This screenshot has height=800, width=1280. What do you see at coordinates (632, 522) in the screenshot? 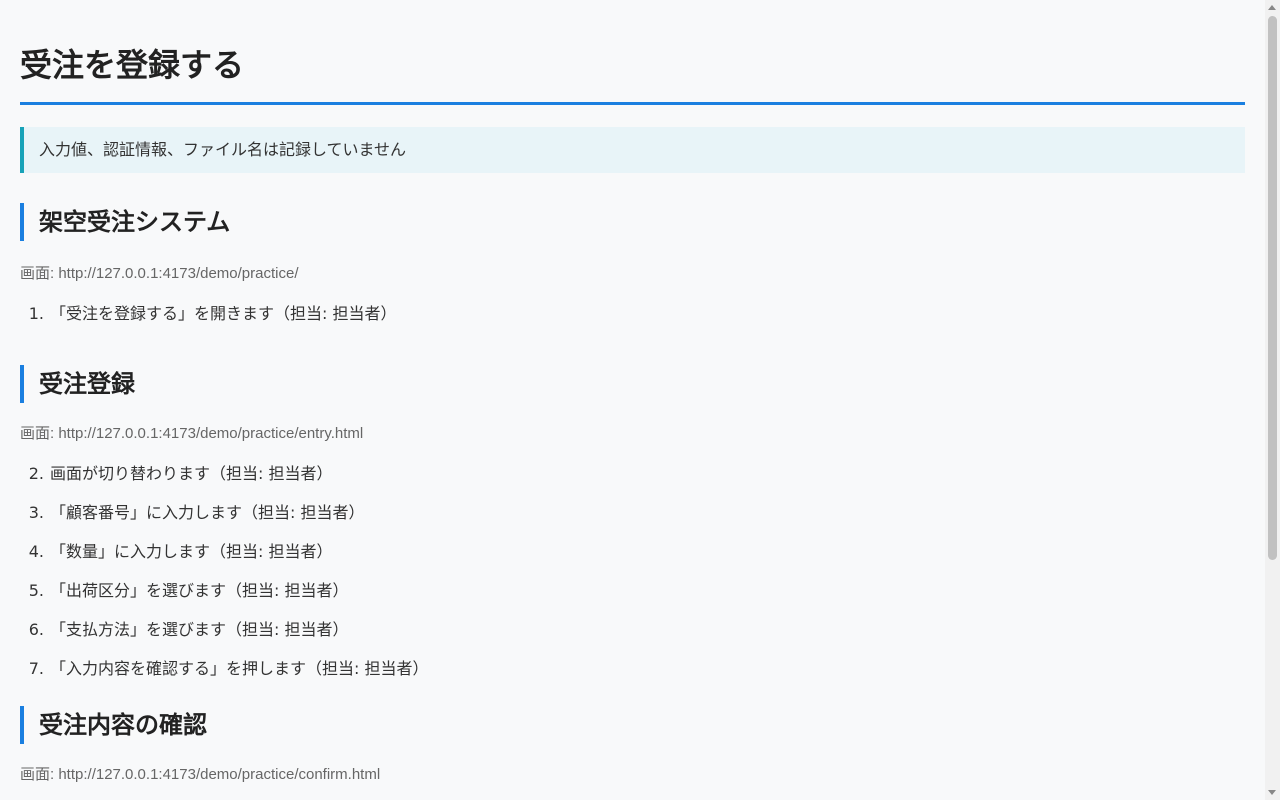
I see `step-item: 3. 「顧客番号」に入力します（担当: 担当者）` at bounding box center [632, 522].